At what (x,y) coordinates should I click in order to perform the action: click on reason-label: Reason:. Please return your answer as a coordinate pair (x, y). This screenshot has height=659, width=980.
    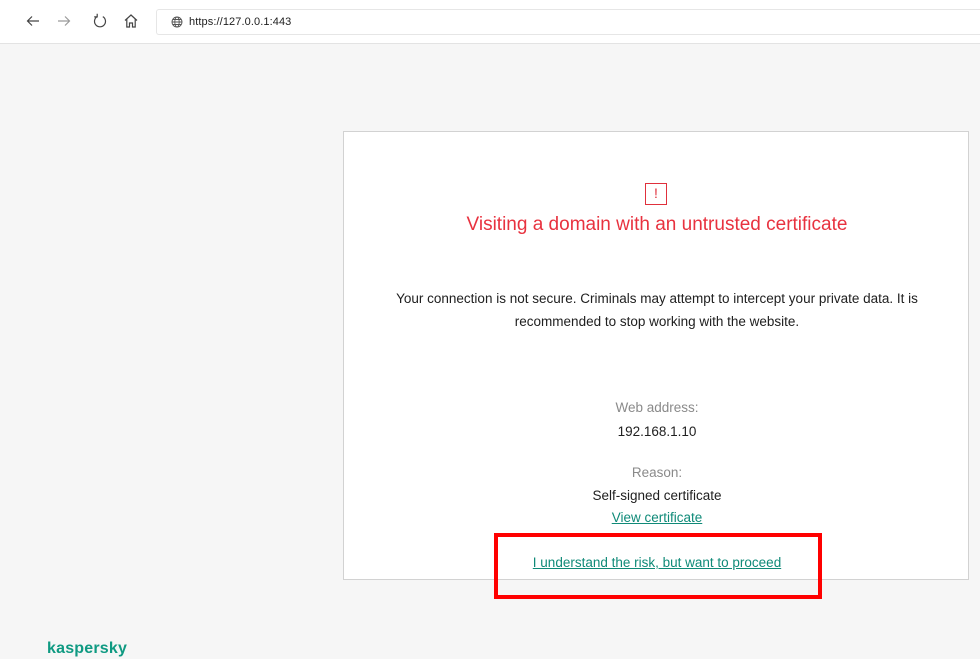
    Looking at the image, I should click on (657, 472).